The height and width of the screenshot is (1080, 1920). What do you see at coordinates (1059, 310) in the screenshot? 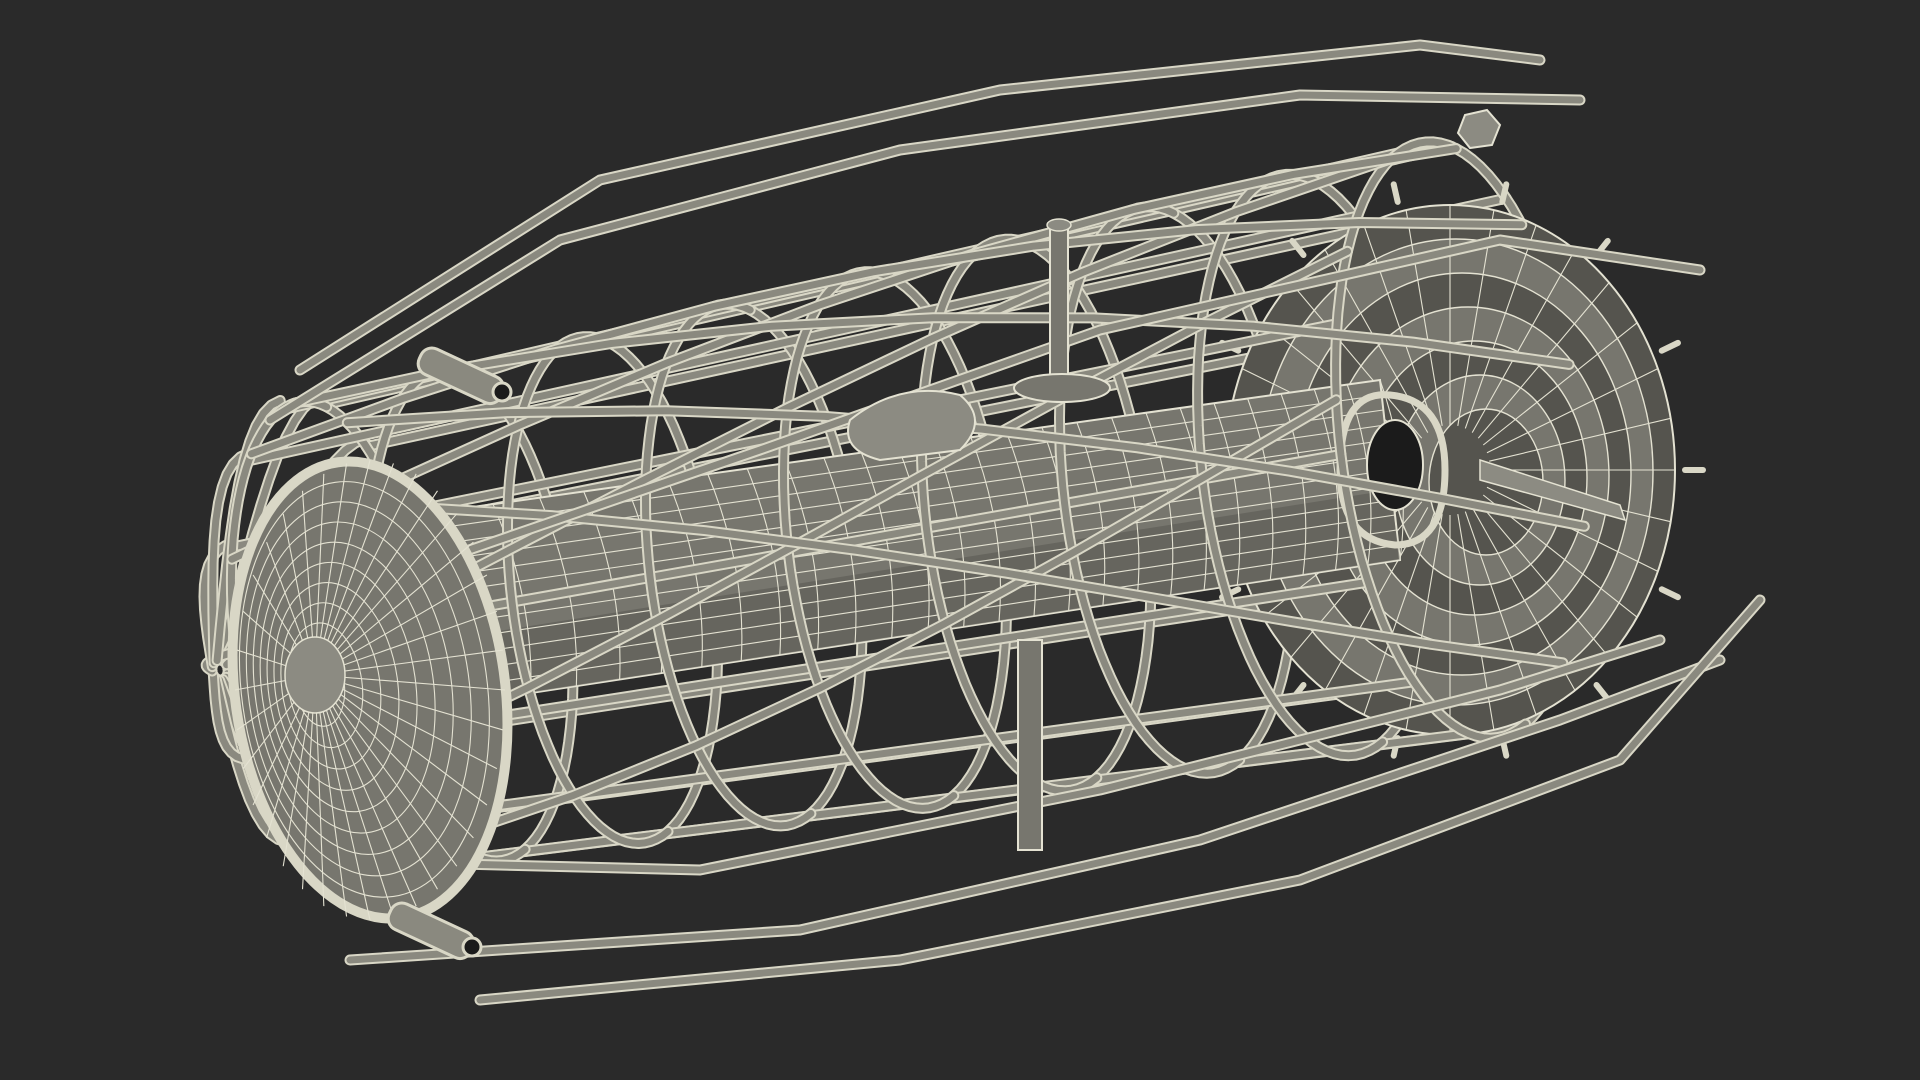
I see `tube-post` at bounding box center [1059, 310].